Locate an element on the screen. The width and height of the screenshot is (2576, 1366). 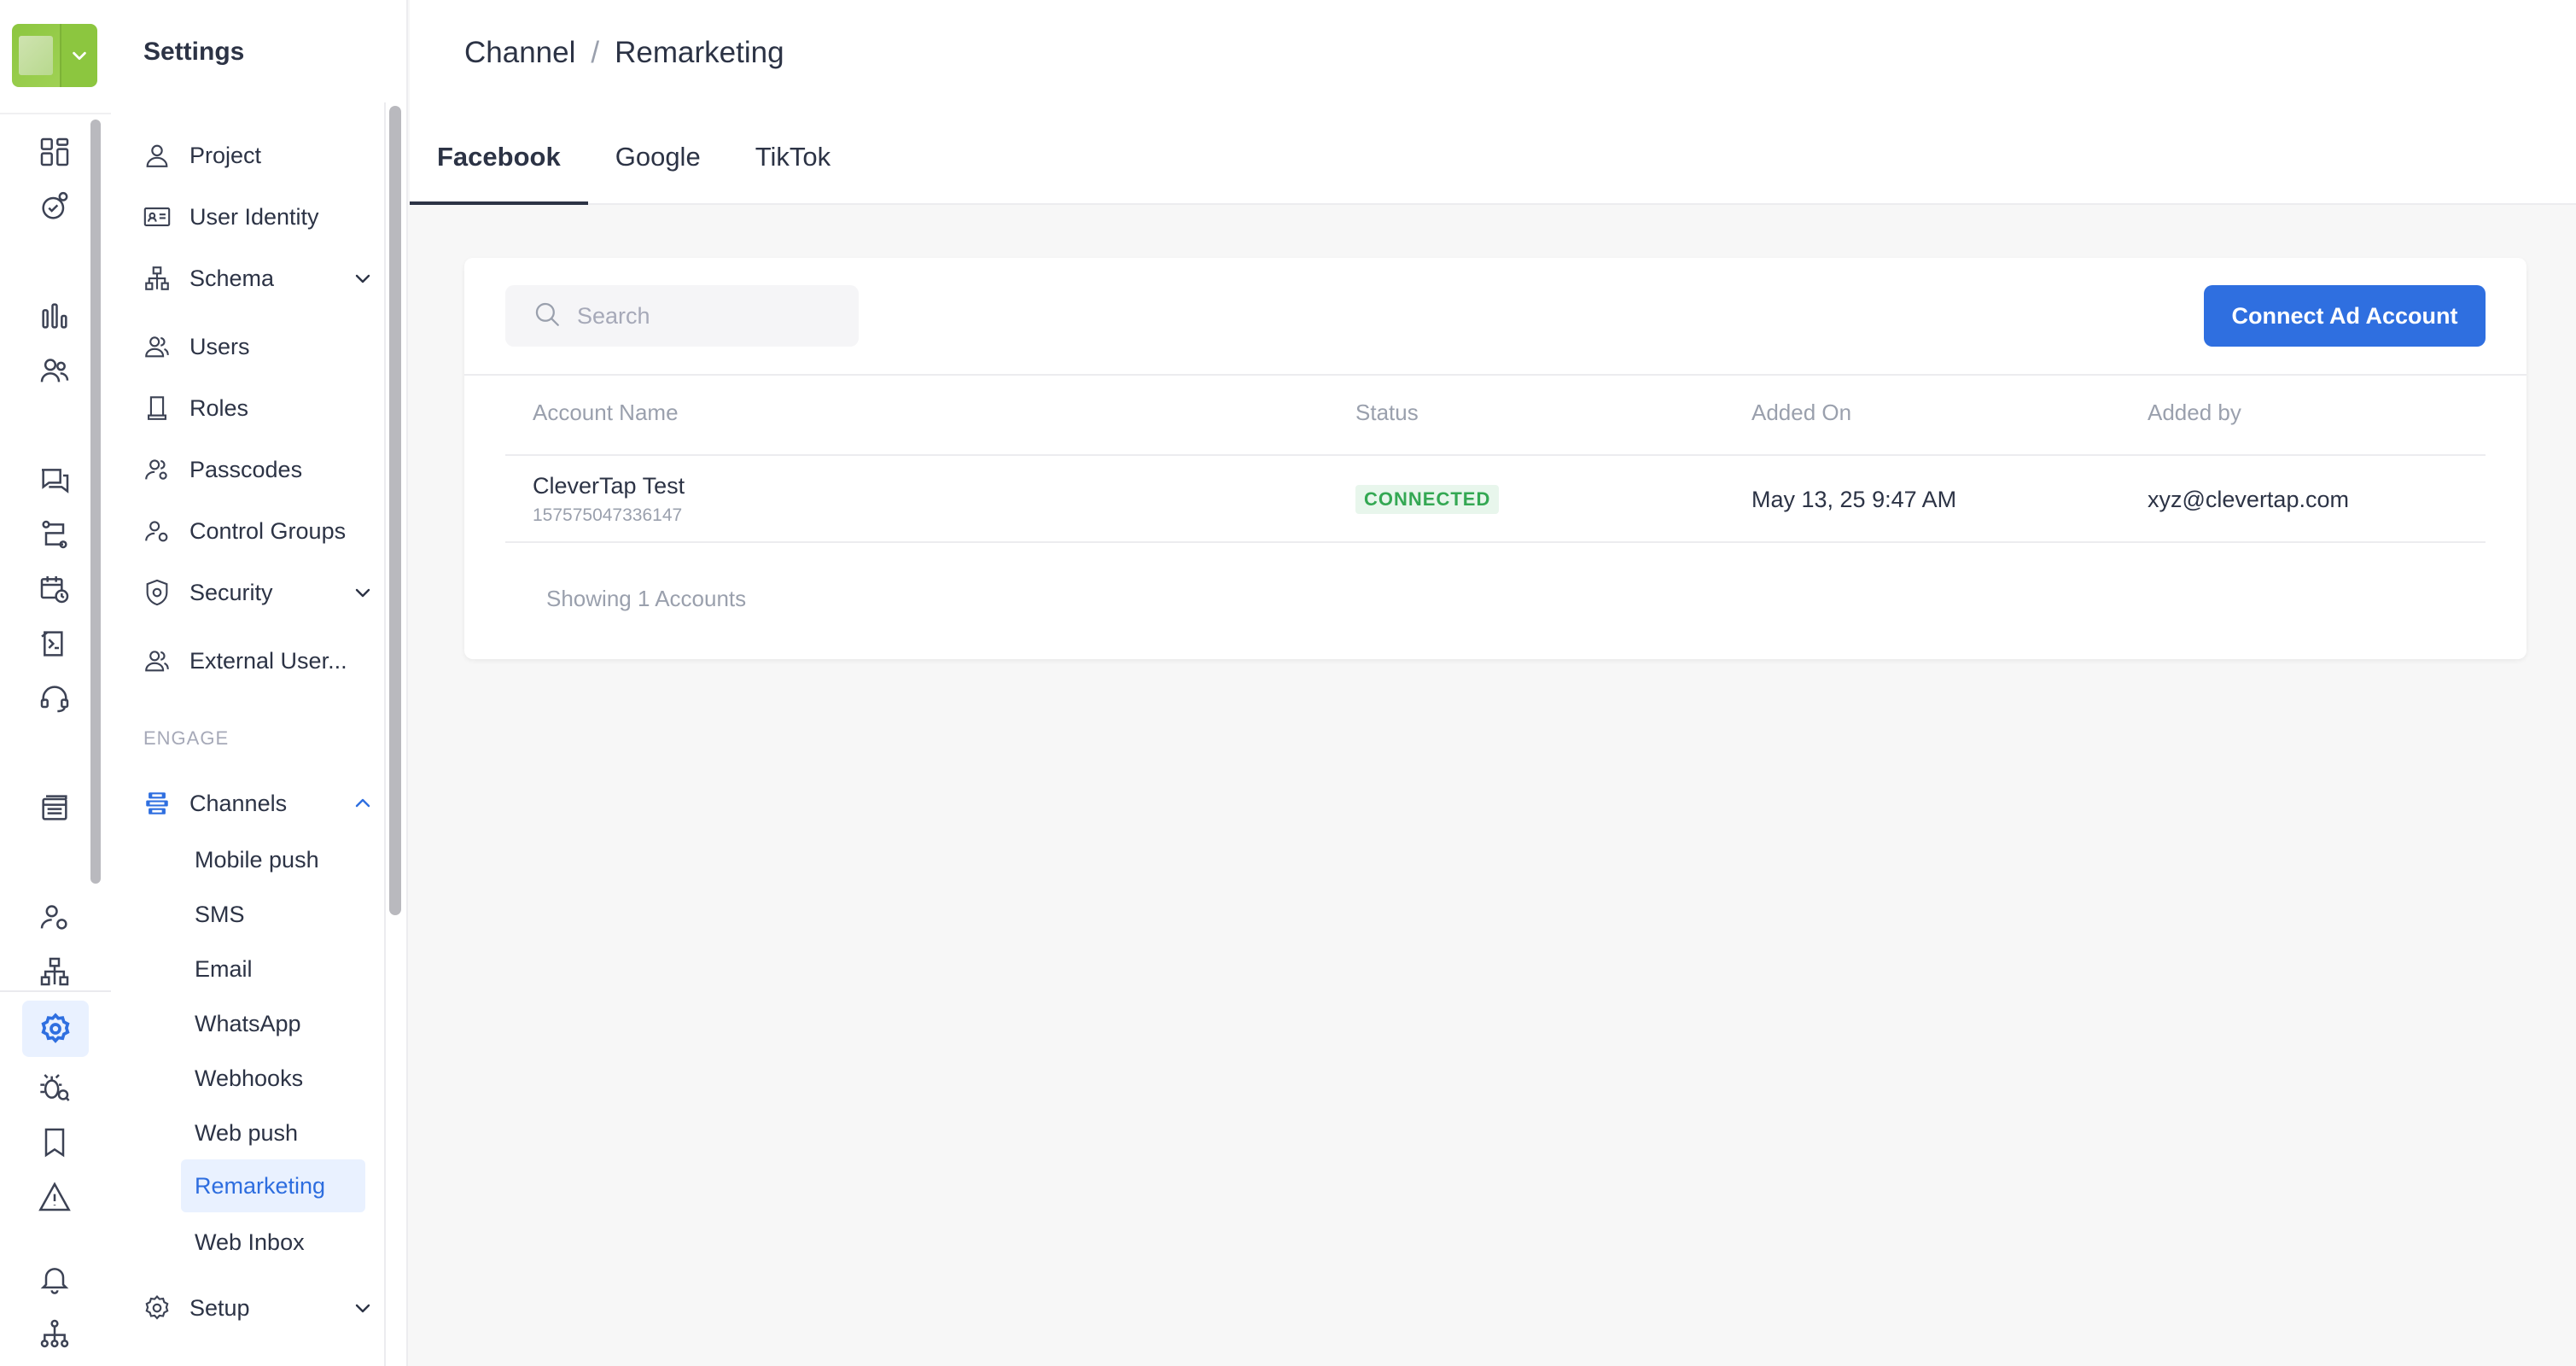
rail-scrollbar is located at coordinates (95, 502).